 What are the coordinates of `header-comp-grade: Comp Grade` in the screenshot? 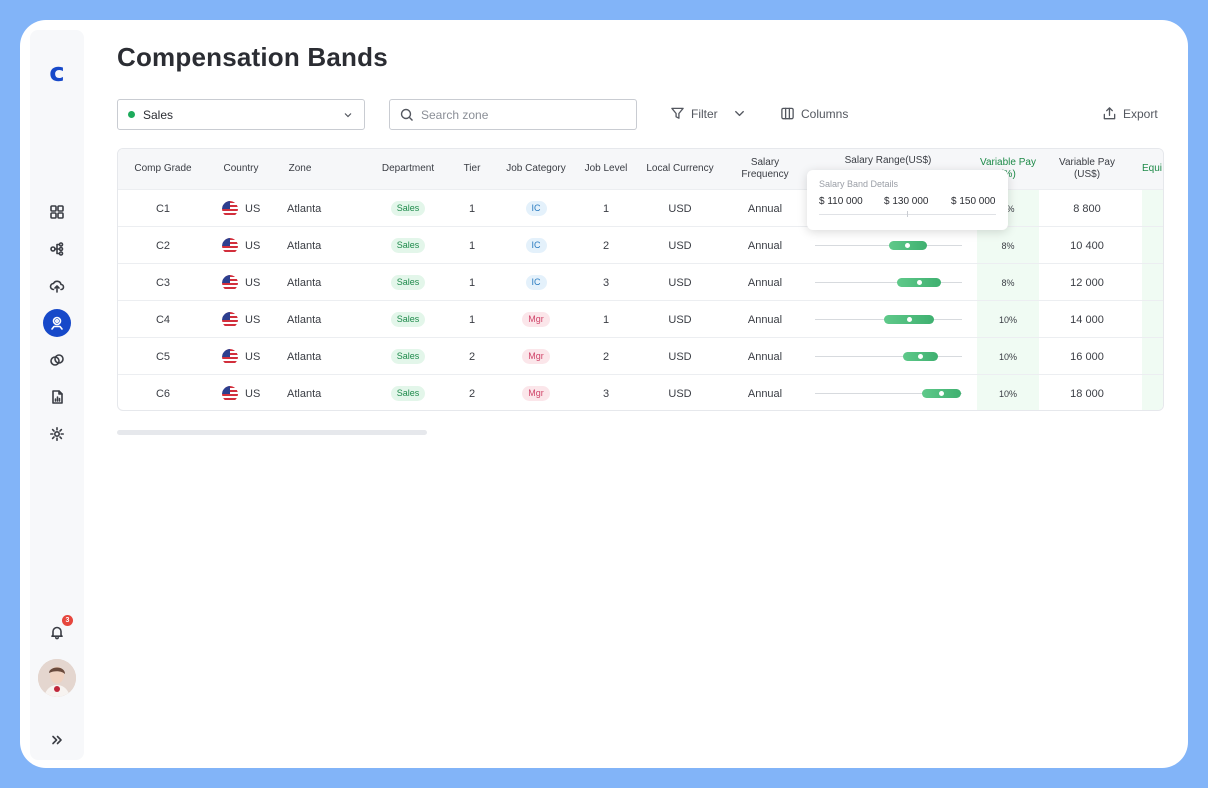 It's located at (163, 169).